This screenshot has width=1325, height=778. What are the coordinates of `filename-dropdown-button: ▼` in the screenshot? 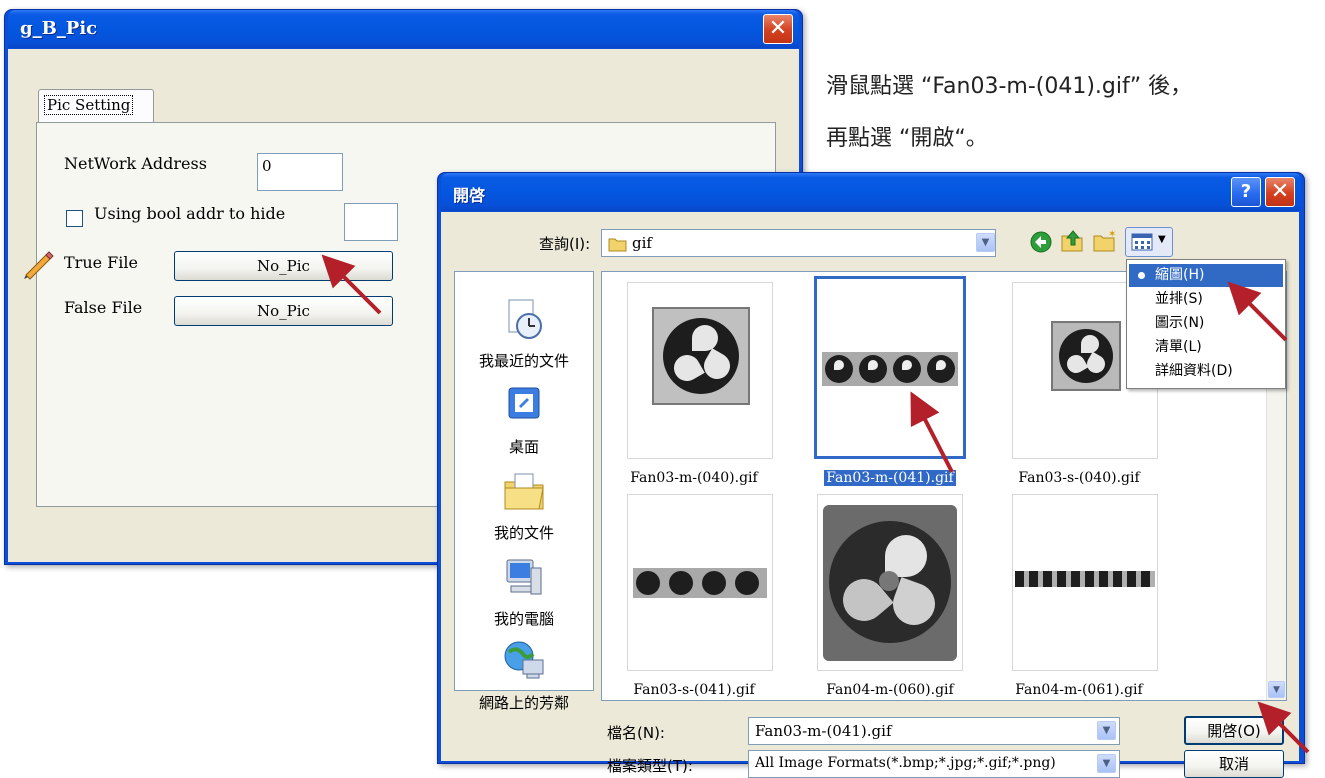 It's located at (1106, 730).